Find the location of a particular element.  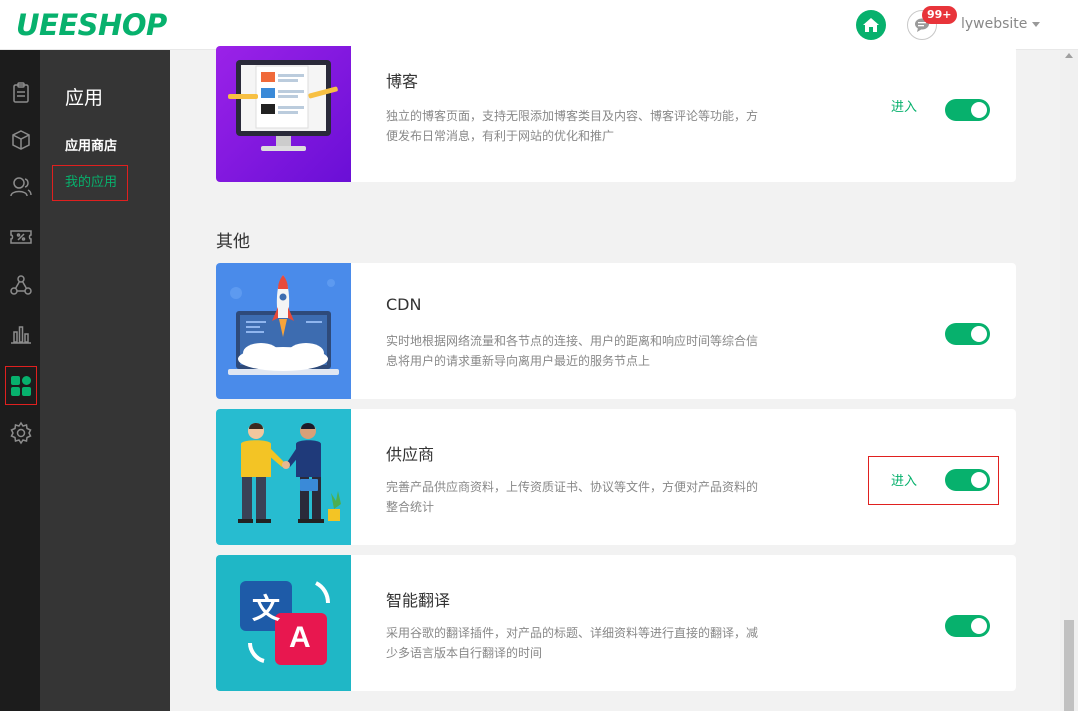

bar-chart-icon is located at coordinates (21, 335).